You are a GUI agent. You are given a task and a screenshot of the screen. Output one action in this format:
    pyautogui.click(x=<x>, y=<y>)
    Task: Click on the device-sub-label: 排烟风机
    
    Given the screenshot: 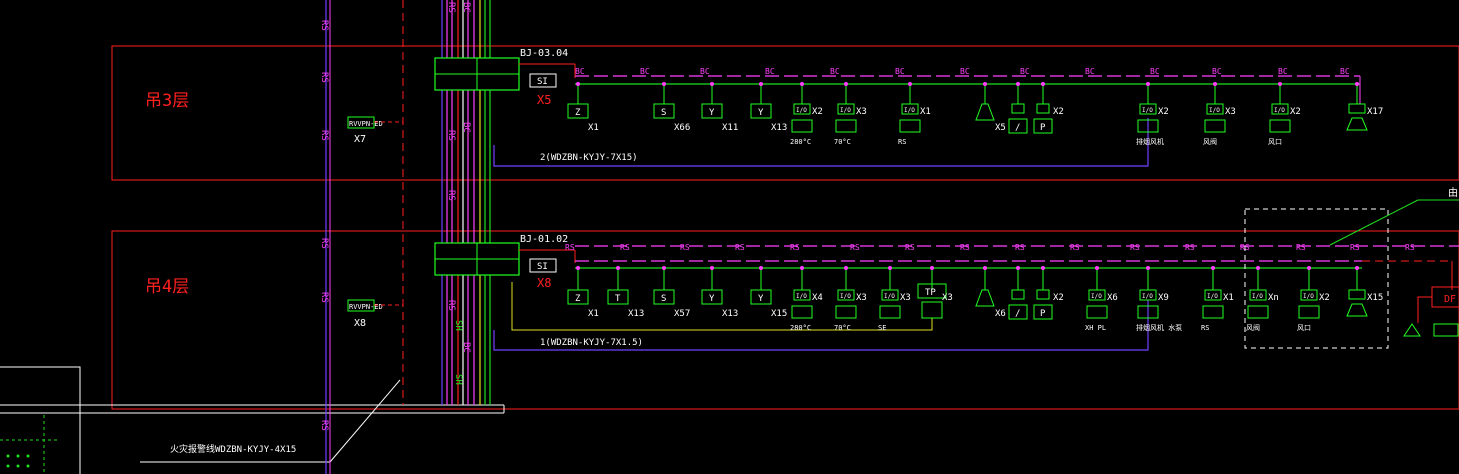 What is the action you would take?
    pyautogui.click(x=1150, y=141)
    